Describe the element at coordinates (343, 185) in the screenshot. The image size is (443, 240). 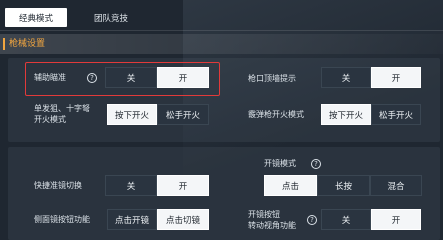
I see `scope-hold-button: 长按` at that location.